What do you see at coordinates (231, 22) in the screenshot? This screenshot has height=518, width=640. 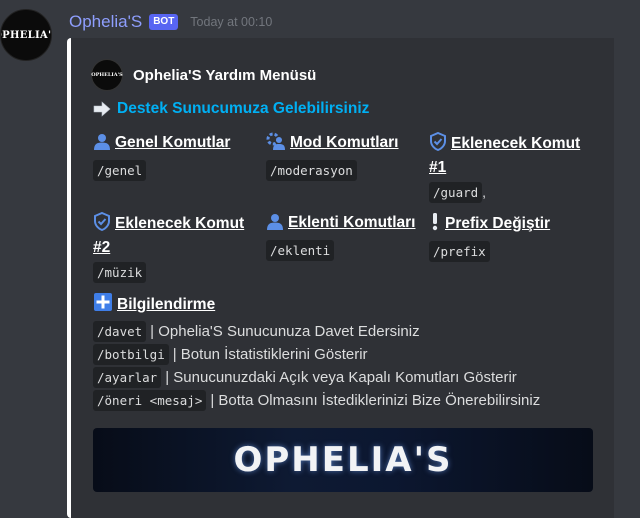 I see `timestamp: Today at 00:10` at bounding box center [231, 22].